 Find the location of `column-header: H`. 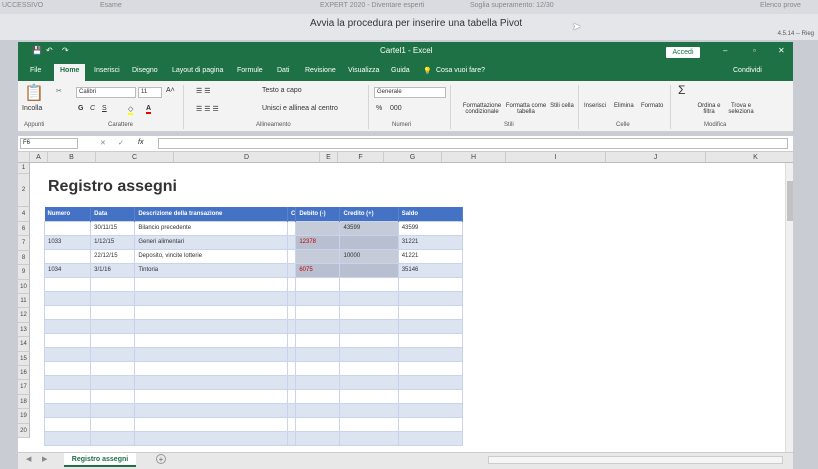

column-header: H is located at coordinates (474, 157).